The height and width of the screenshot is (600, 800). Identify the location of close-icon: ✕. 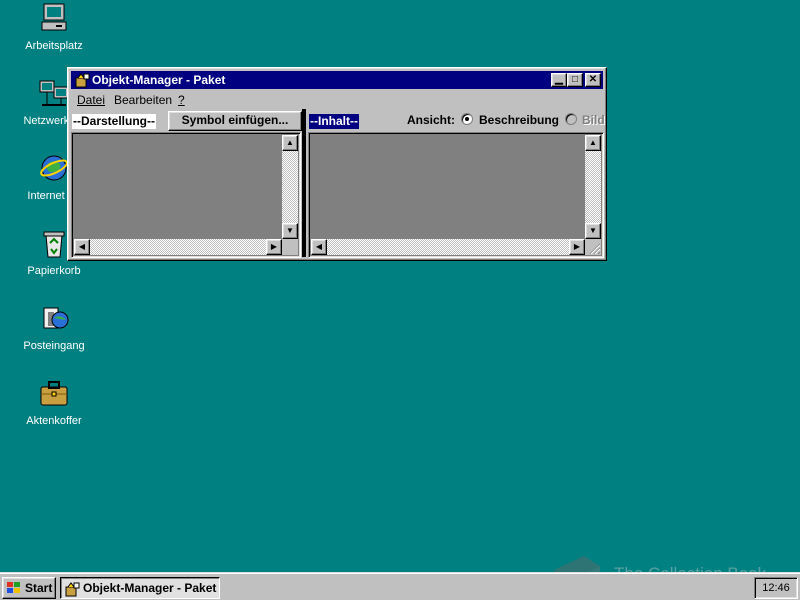
(593, 79).